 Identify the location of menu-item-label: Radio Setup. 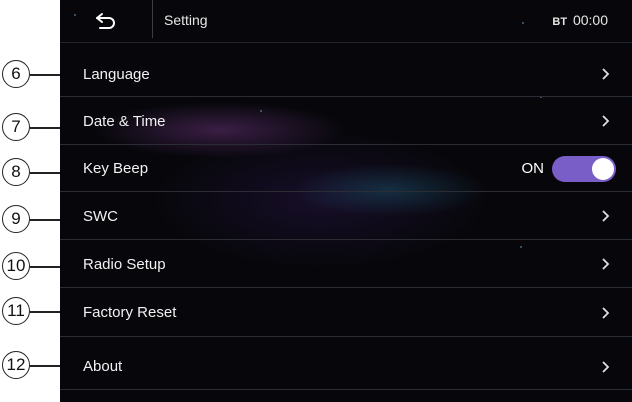
(124, 264).